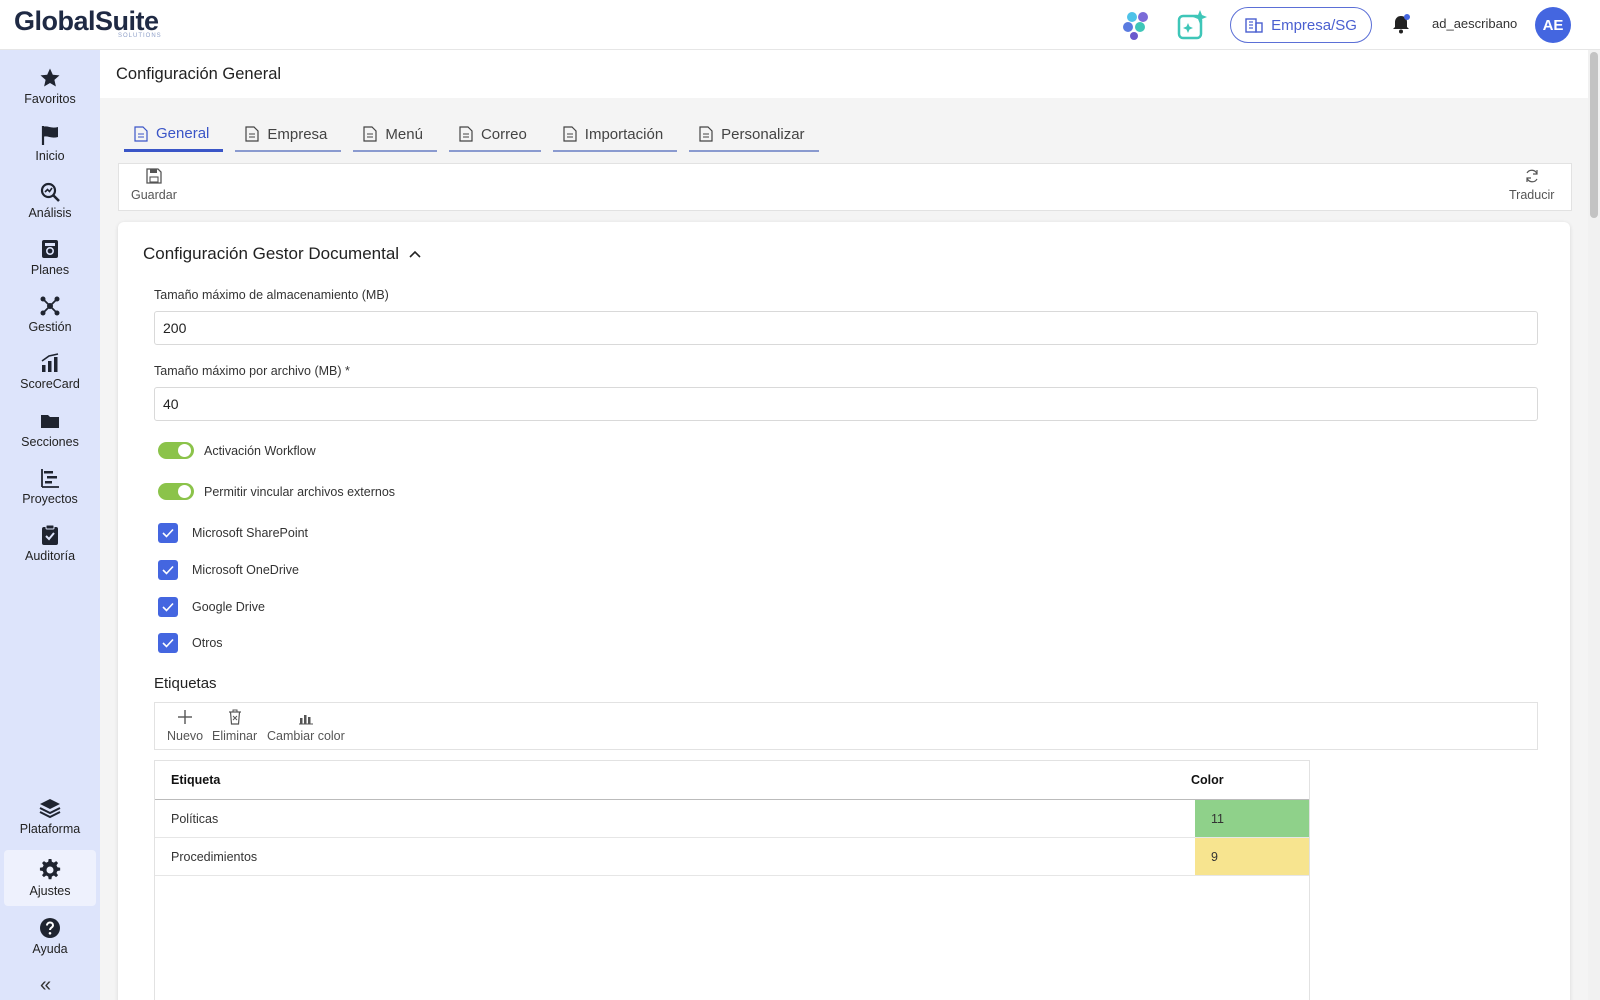 The image size is (1600, 1000). Describe the element at coordinates (190, 643) in the screenshot. I see `others-option: Otros` at that location.